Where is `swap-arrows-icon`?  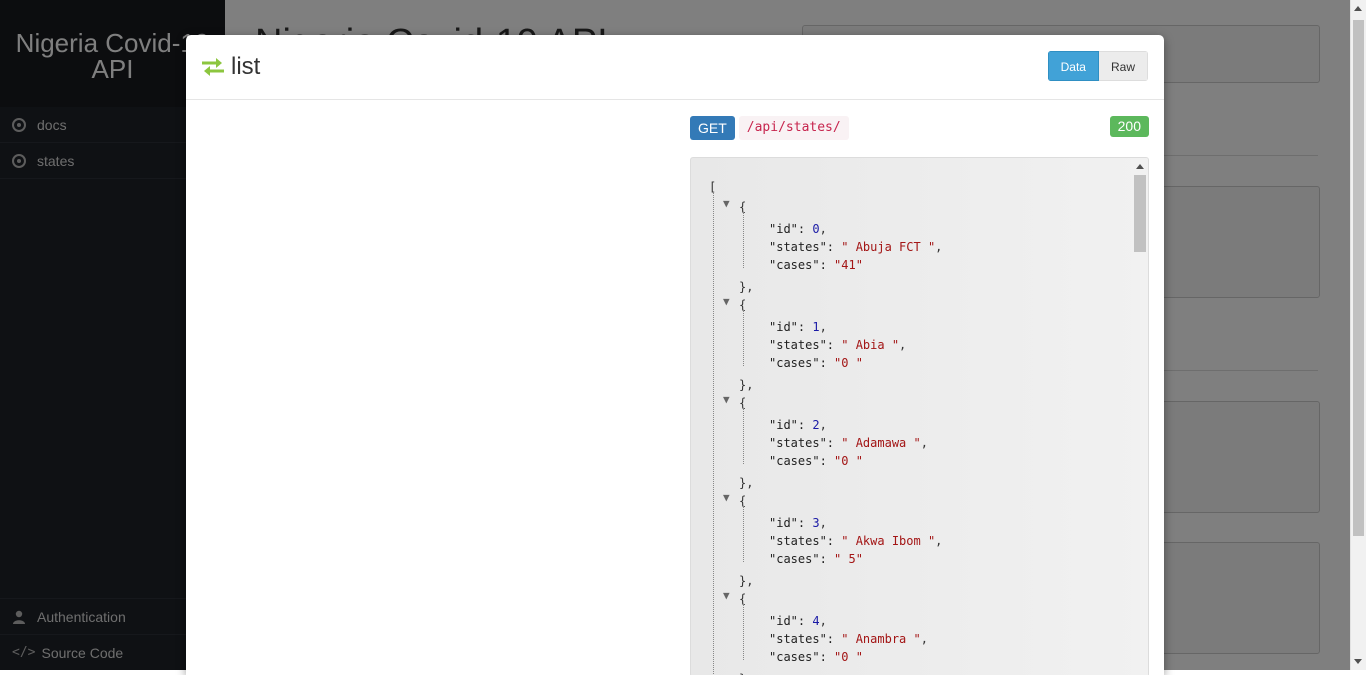
swap-arrows-icon is located at coordinates (213, 67).